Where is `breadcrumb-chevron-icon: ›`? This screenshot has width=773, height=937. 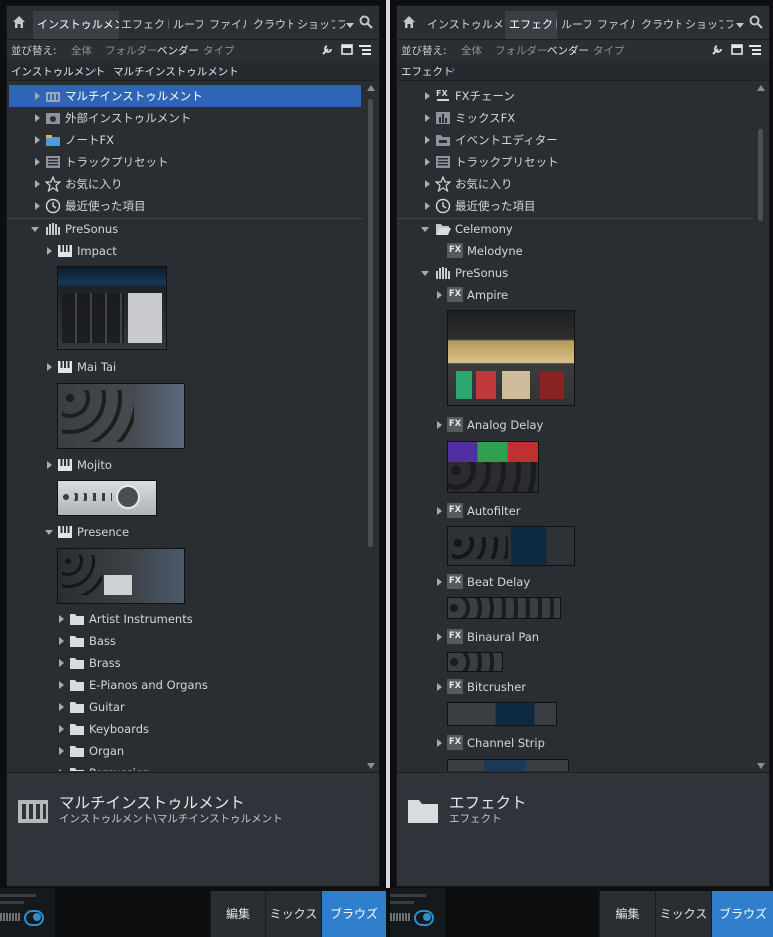 breadcrumb-chevron-icon: › is located at coordinates (453, 70).